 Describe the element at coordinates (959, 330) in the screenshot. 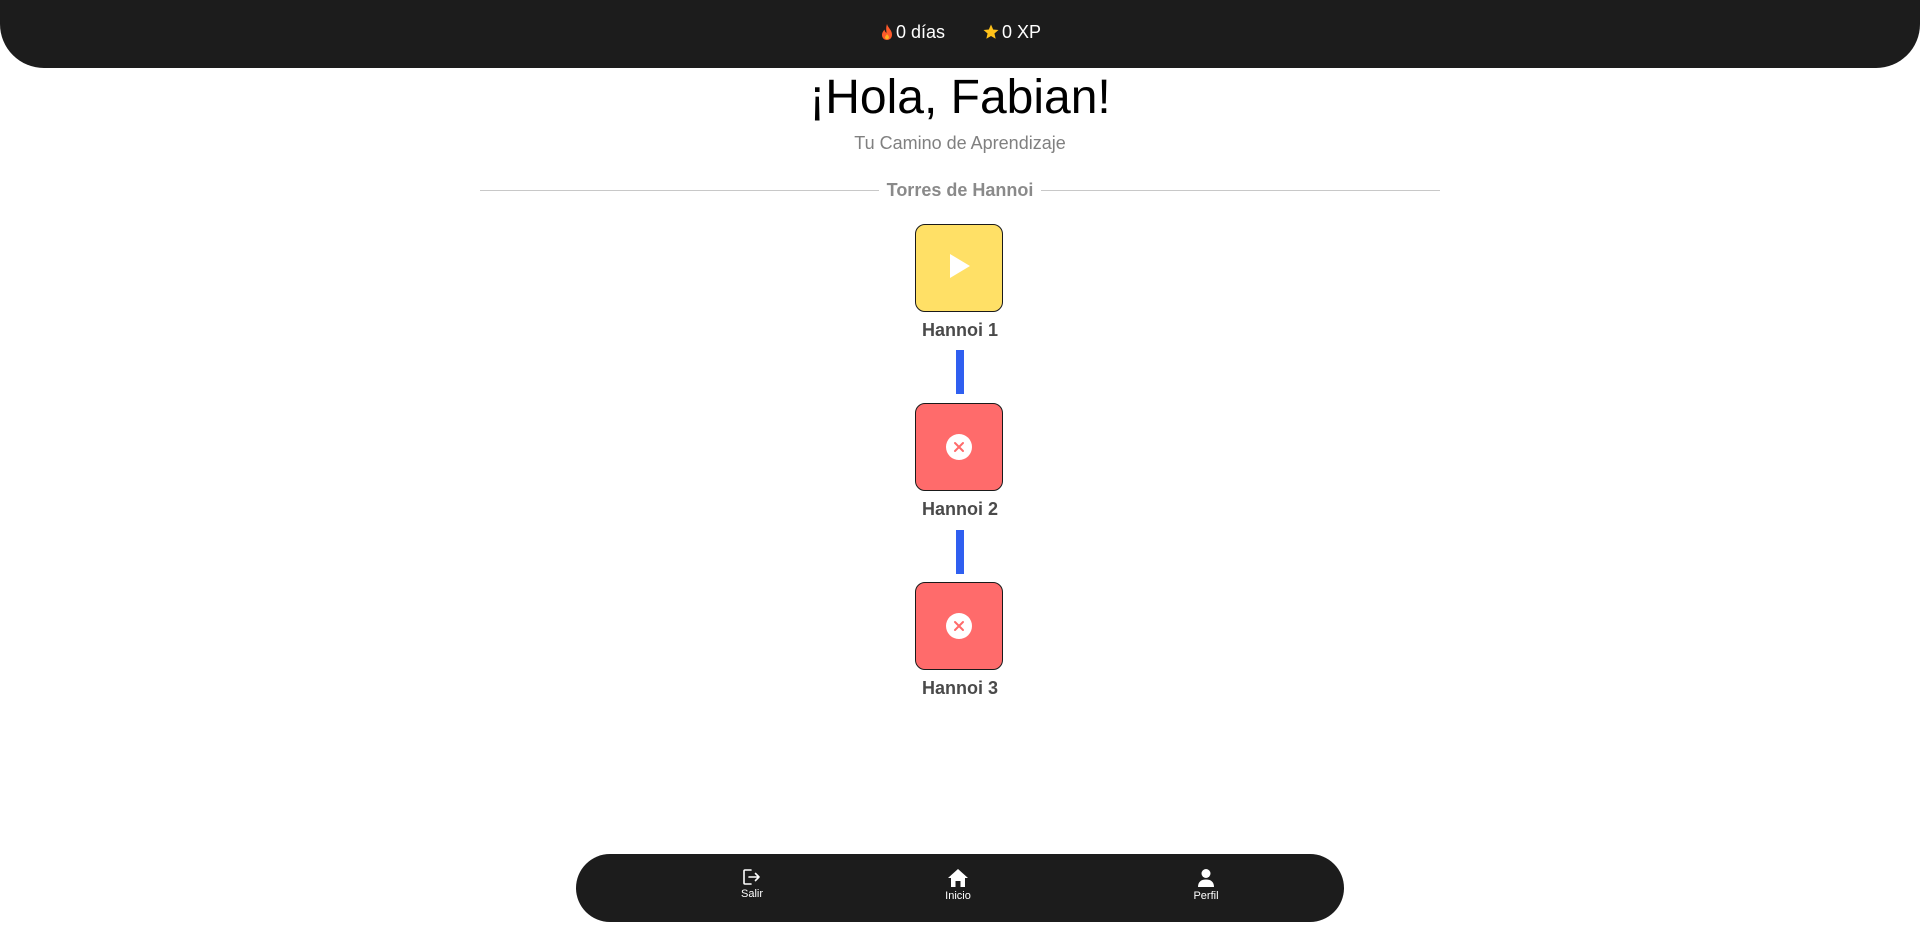

I see `level-label: Hannoi 1` at that location.